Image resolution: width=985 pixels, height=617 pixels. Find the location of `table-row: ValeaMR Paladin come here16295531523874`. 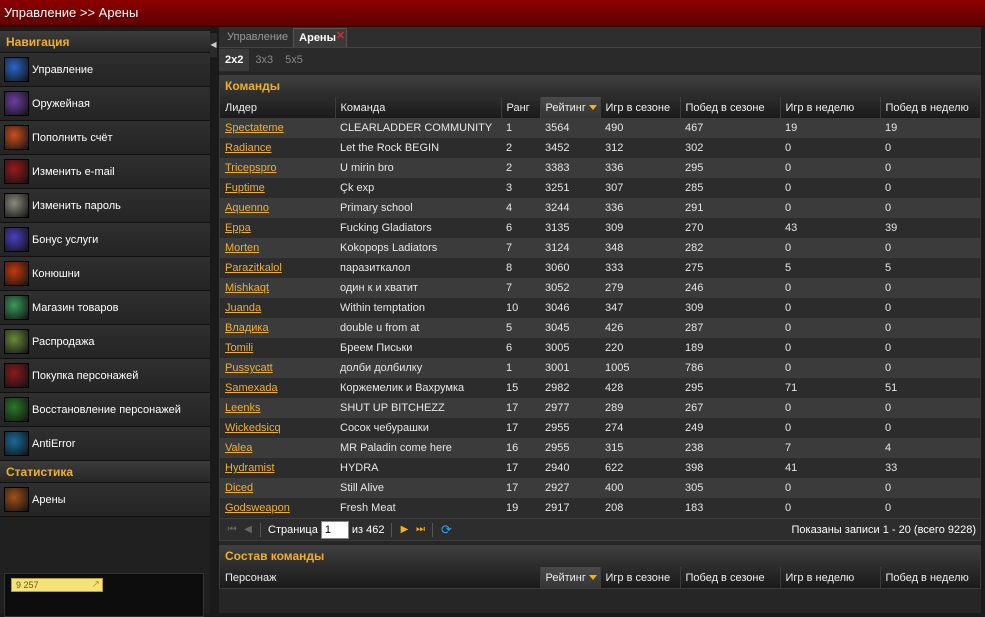

table-row: ValeaMR Paladin come here16295531523874 is located at coordinates (600, 448).